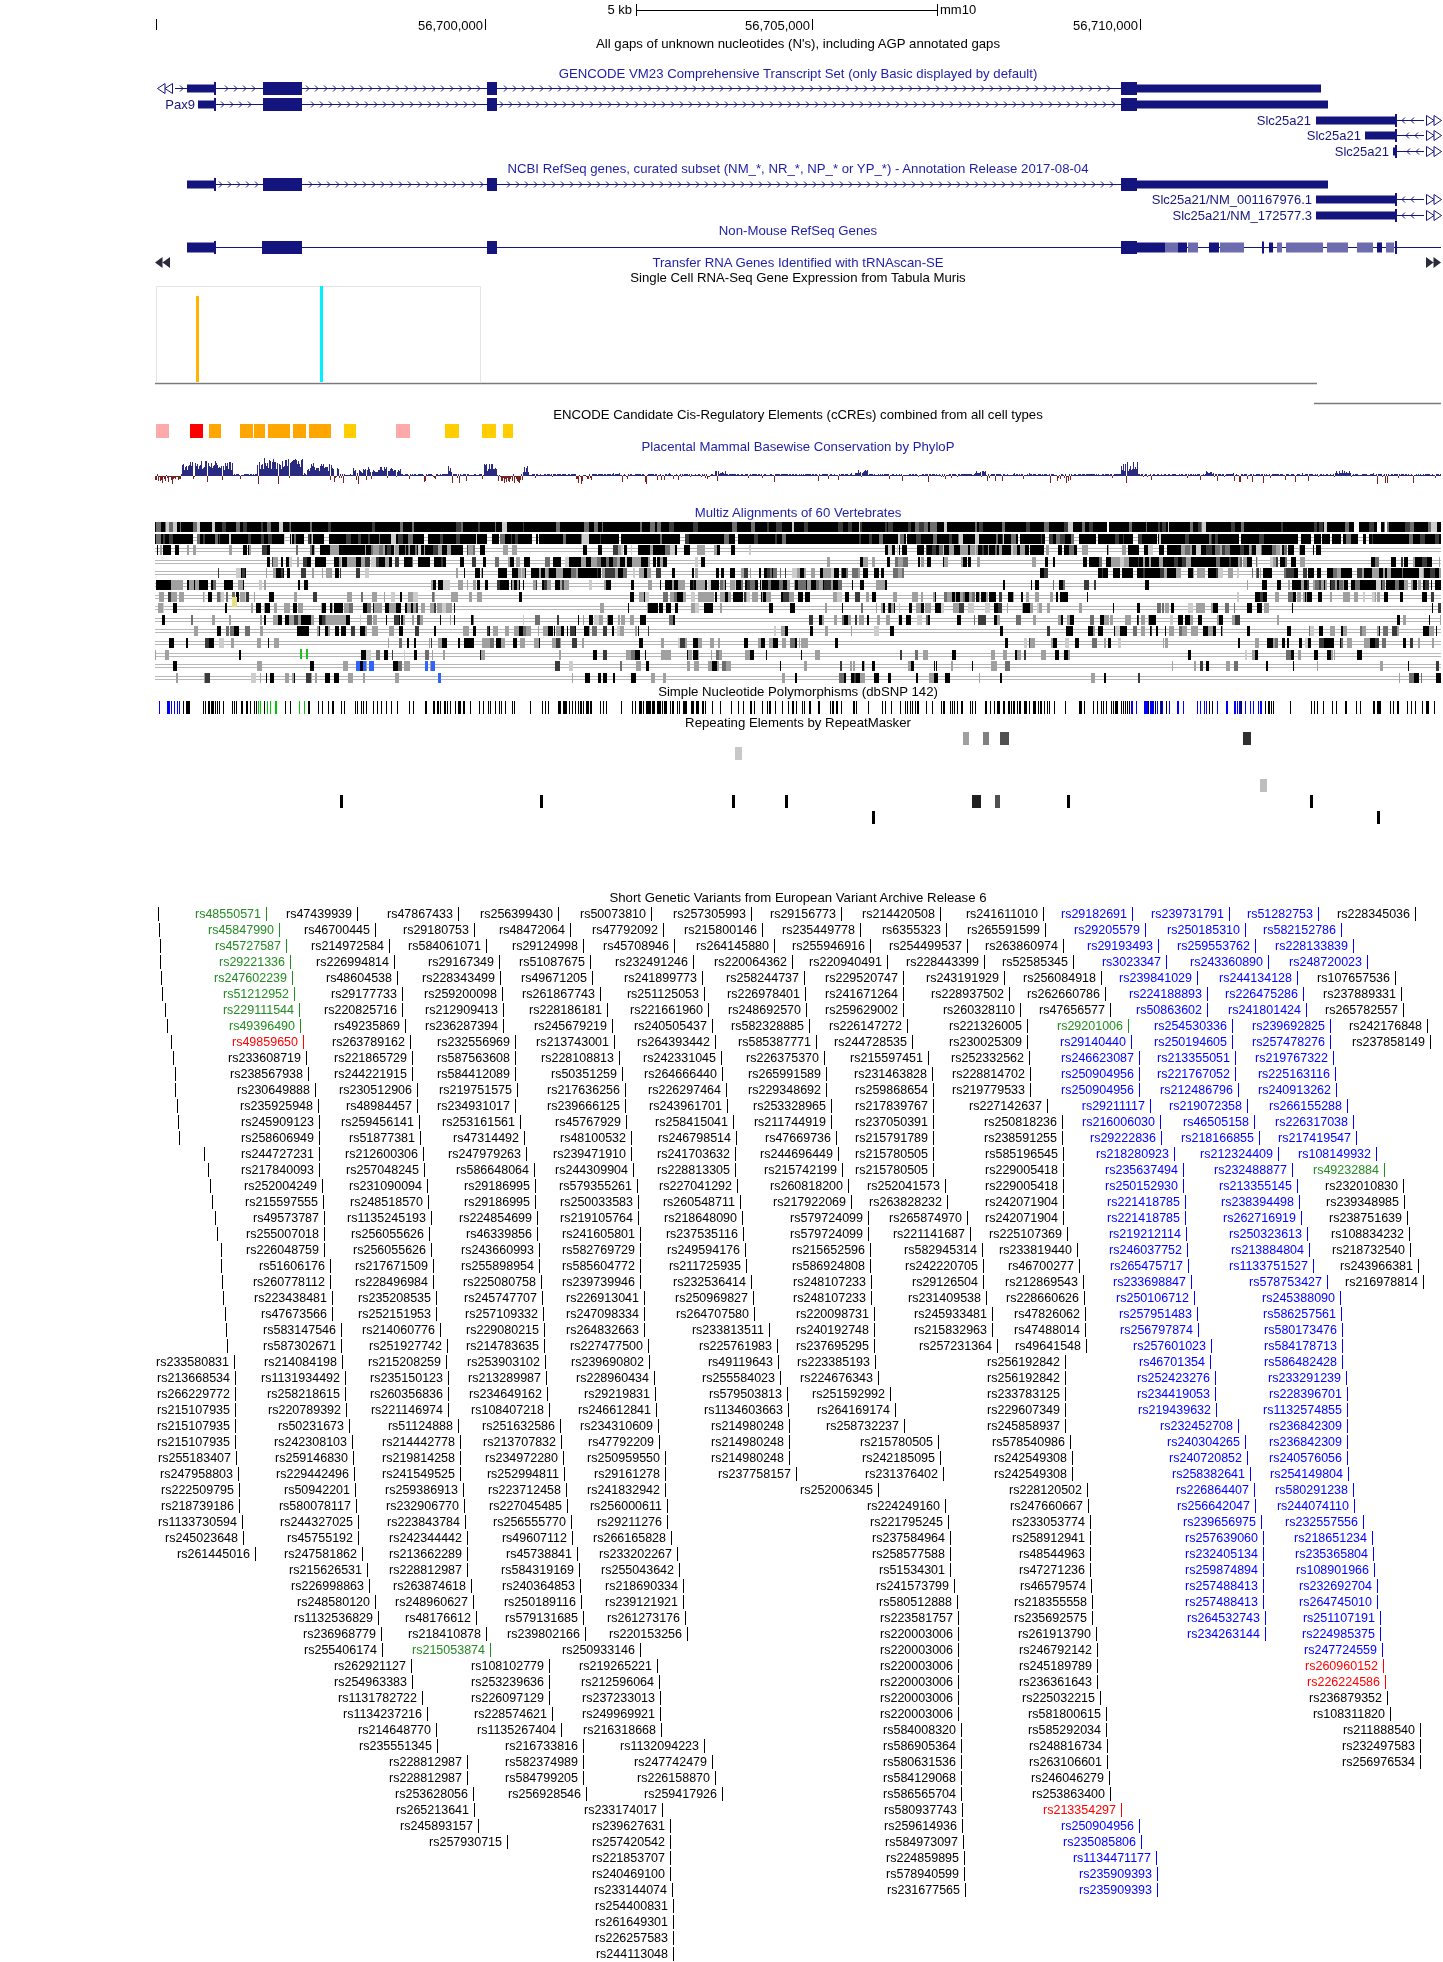 The image size is (1443, 1962). What do you see at coordinates (293, 1314) in the screenshot?
I see `variant-label: rs47673566` at bounding box center [293, 1314].